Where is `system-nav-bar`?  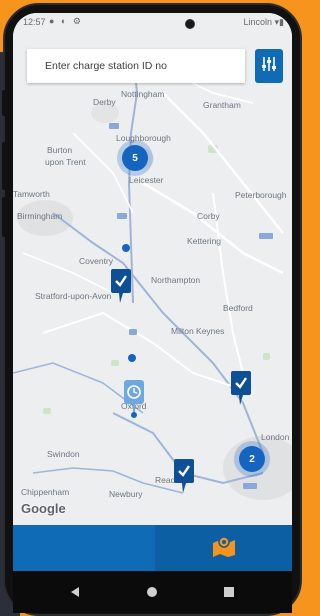
system-nav-bar is located at coordinates (152, 592).